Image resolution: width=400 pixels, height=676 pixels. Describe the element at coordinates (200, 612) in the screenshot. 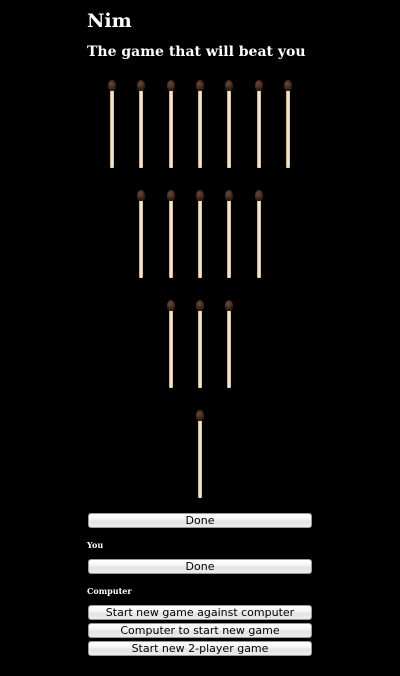

I see `new-game-vs-computer-button: Start new game against computer` at that location.